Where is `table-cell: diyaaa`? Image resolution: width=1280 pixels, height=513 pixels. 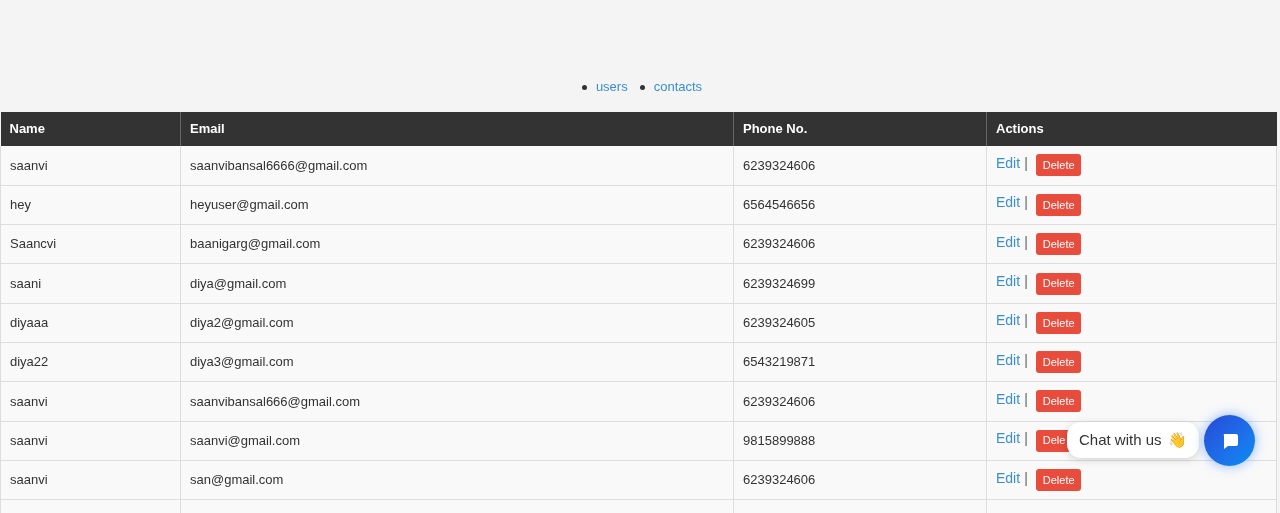 table-cell: diyaaa is located at coordinates (90, 323).